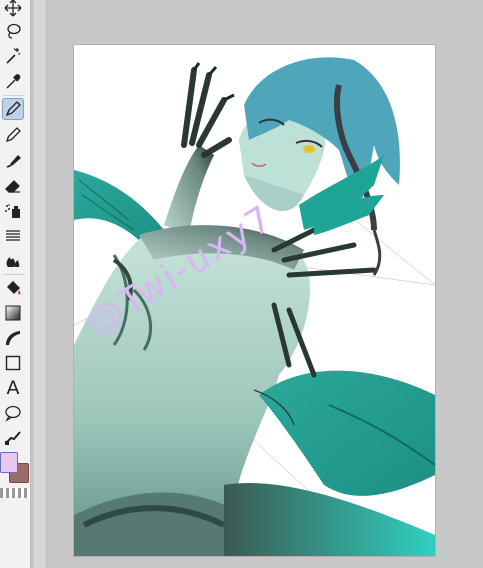  What do you see at coordinates (13, 82) in the screenshot?
I see `eyedropper-icon` at bounding box center [13, 82].